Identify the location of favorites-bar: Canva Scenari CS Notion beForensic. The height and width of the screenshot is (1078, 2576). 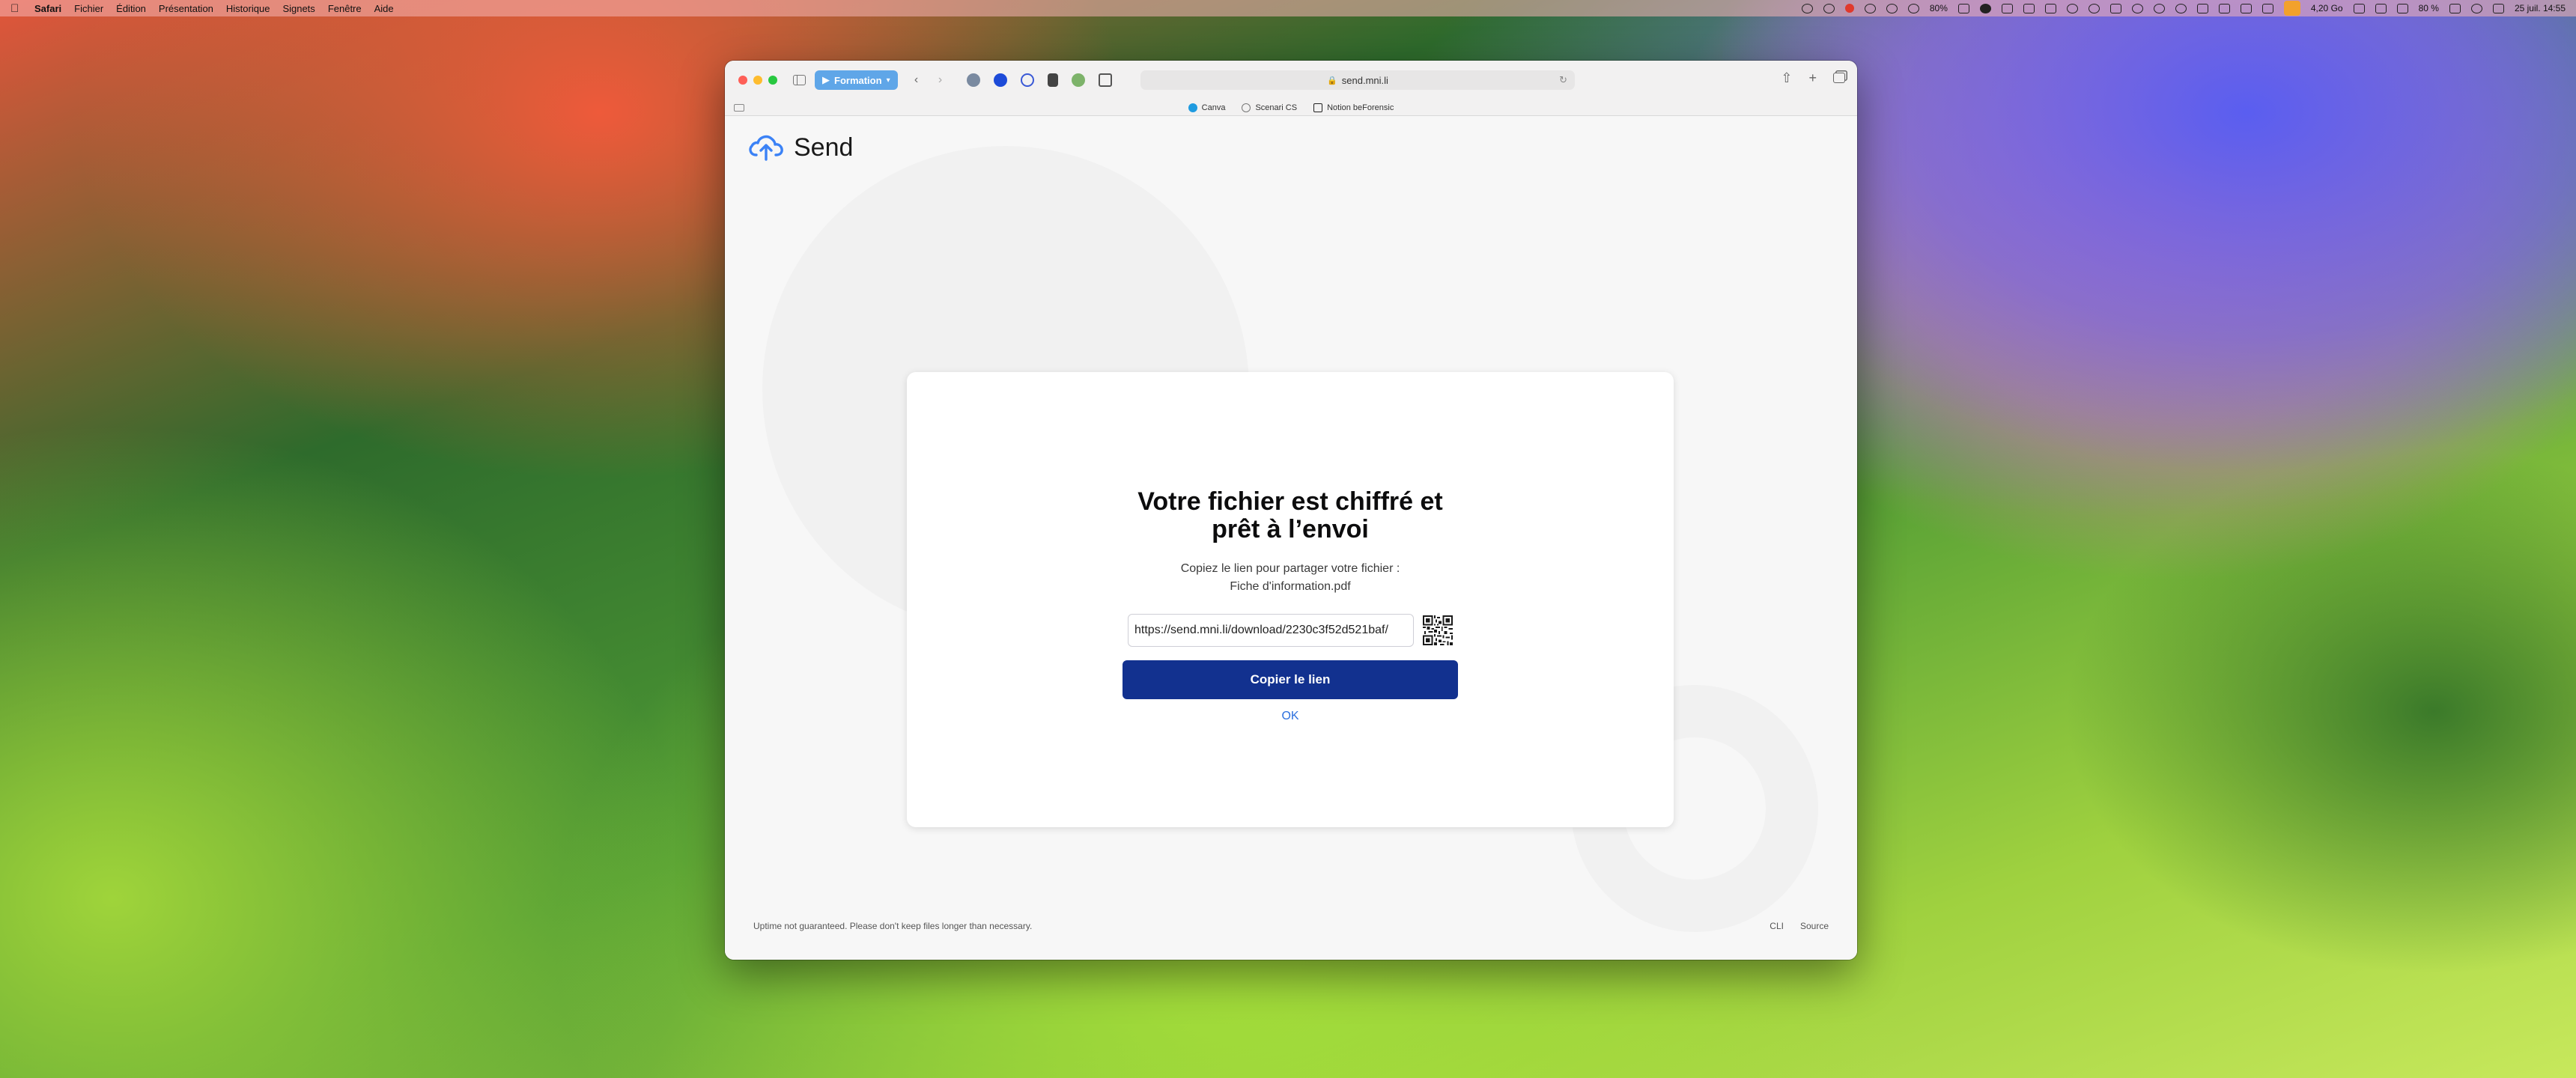
(1291, 108).